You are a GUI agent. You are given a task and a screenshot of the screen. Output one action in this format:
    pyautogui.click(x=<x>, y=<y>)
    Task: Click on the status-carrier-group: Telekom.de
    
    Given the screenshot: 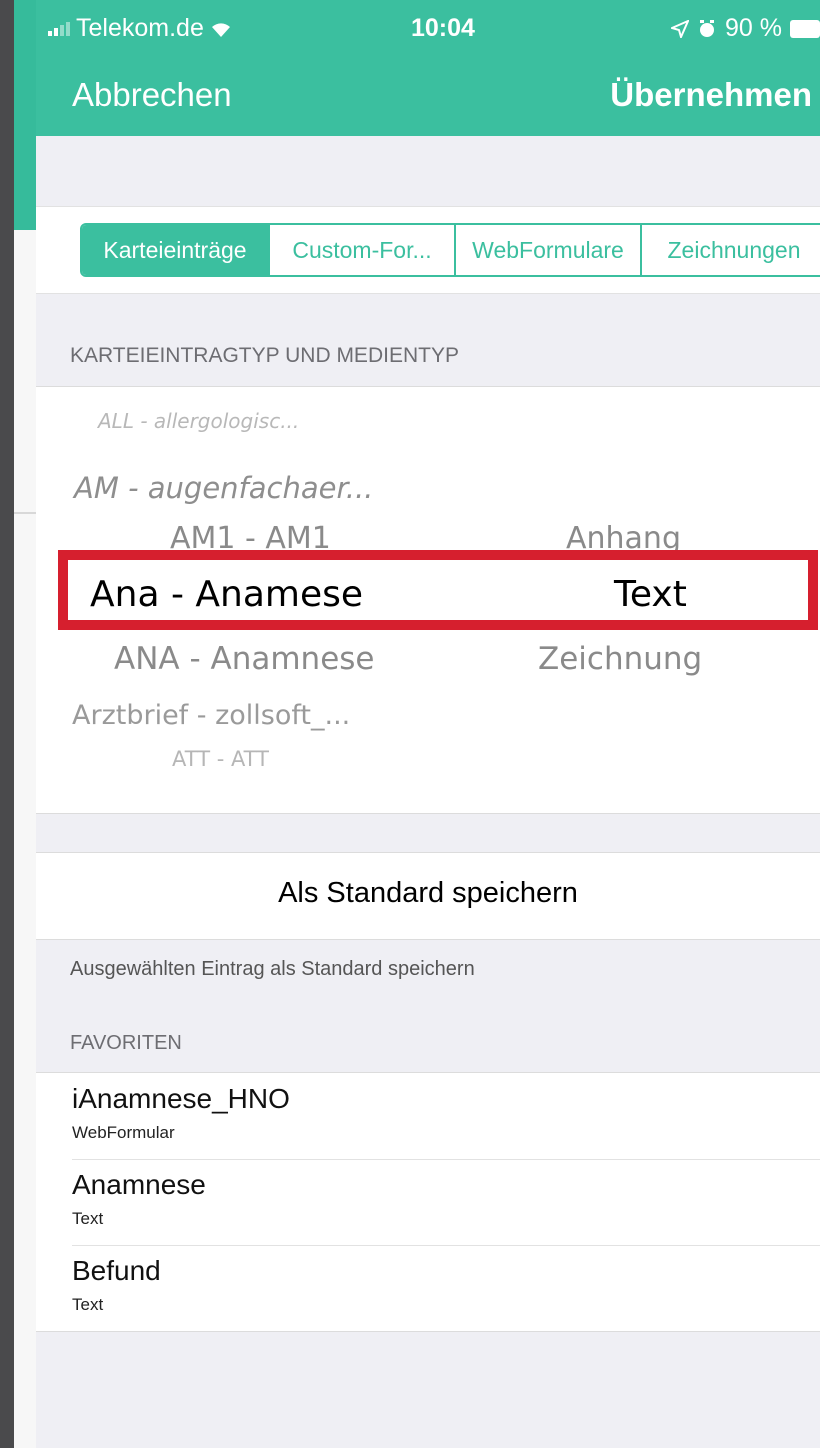 What is the action you would take?
    pyautogui.click(x=140, y=28)
    